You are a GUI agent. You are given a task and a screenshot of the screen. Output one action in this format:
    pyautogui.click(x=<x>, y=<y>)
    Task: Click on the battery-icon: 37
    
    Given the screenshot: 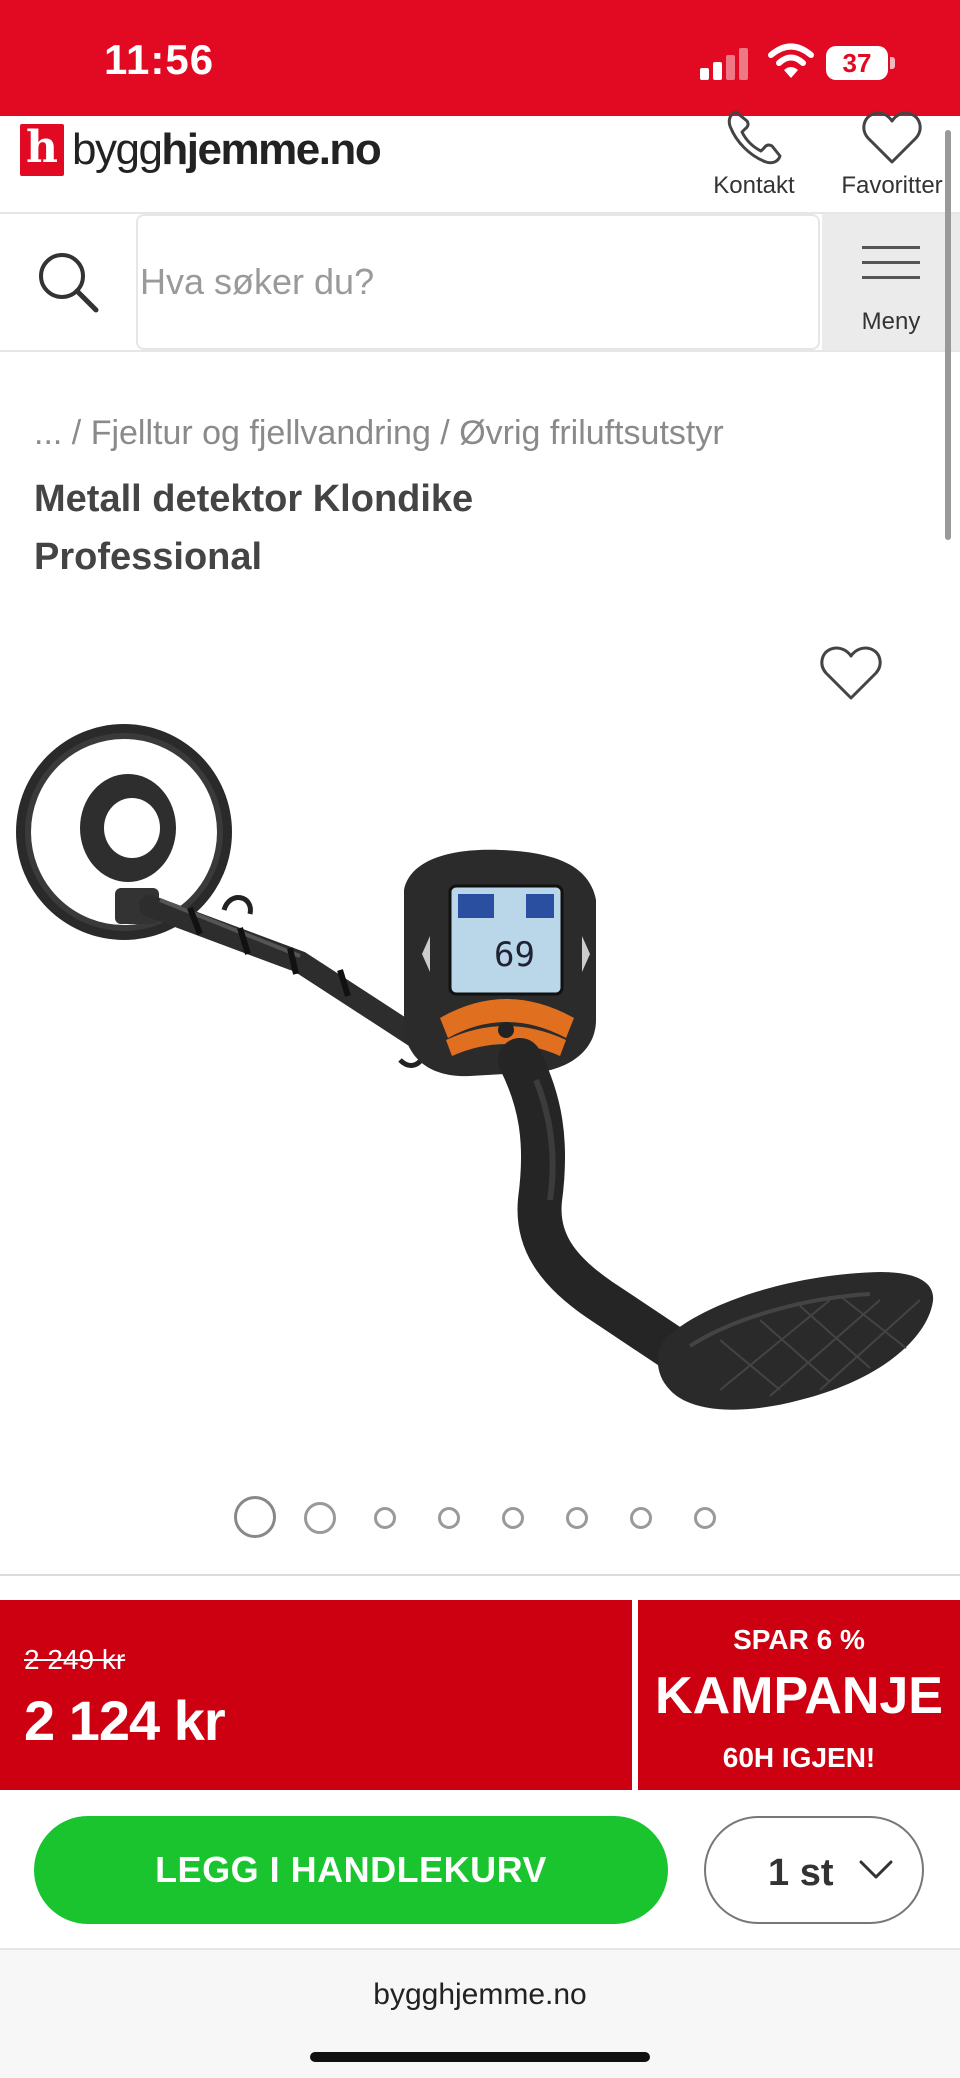 What is the action you would take?
    pyautogui.click(x=860, y=63)
    